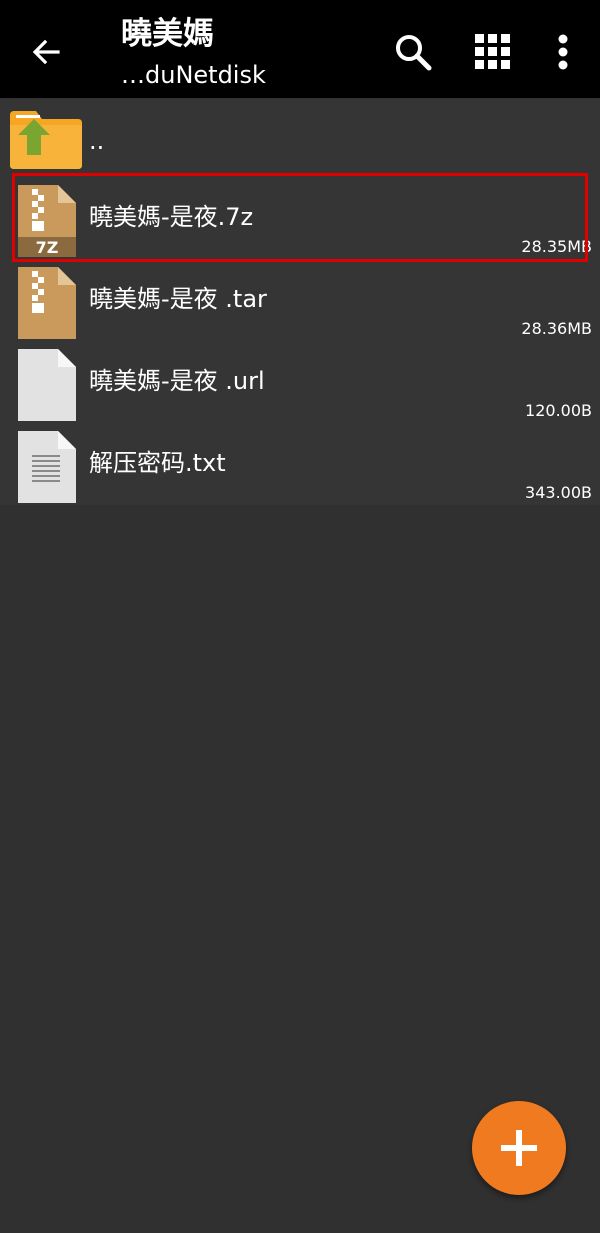  What do you see at coordinates (97, 141) in the screenshot?
I see `file-name: ..` at bounding box center [97, 141].